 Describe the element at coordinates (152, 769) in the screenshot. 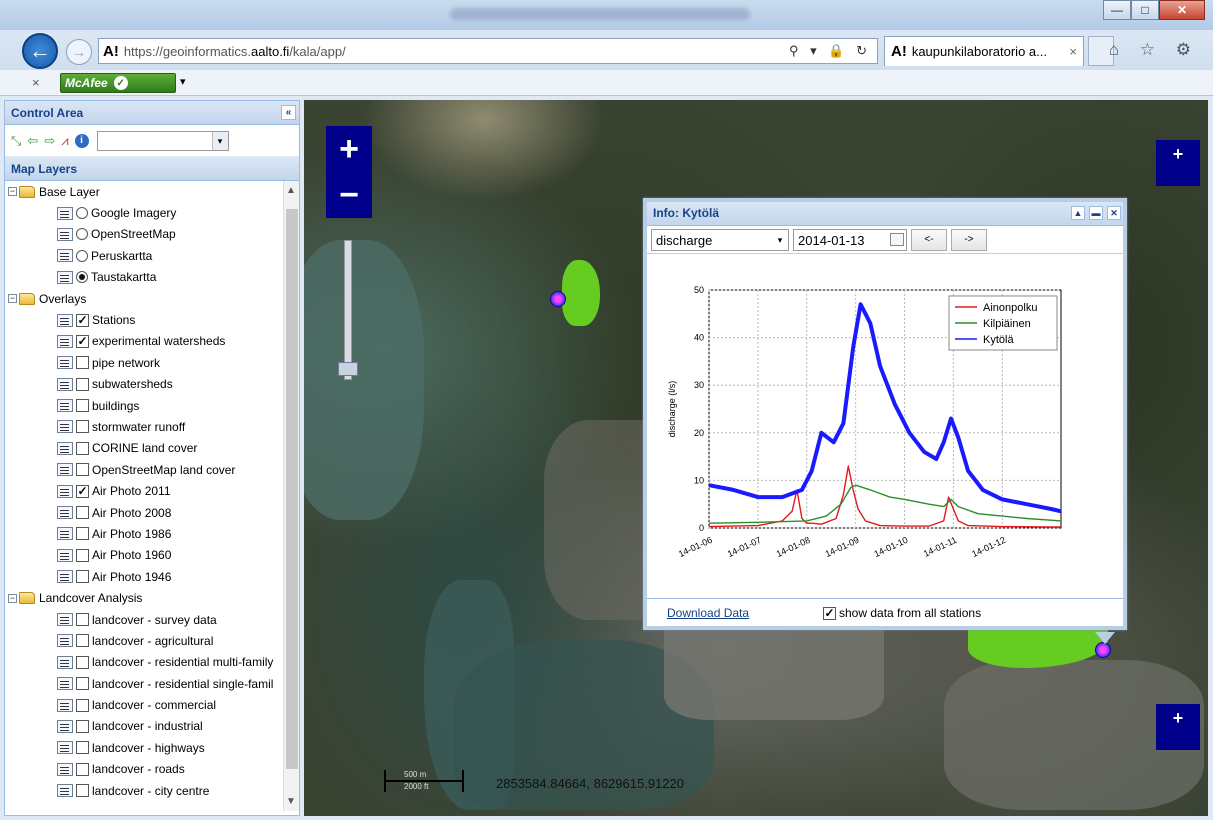

I see `layer-item: landcover - roads` at that location.